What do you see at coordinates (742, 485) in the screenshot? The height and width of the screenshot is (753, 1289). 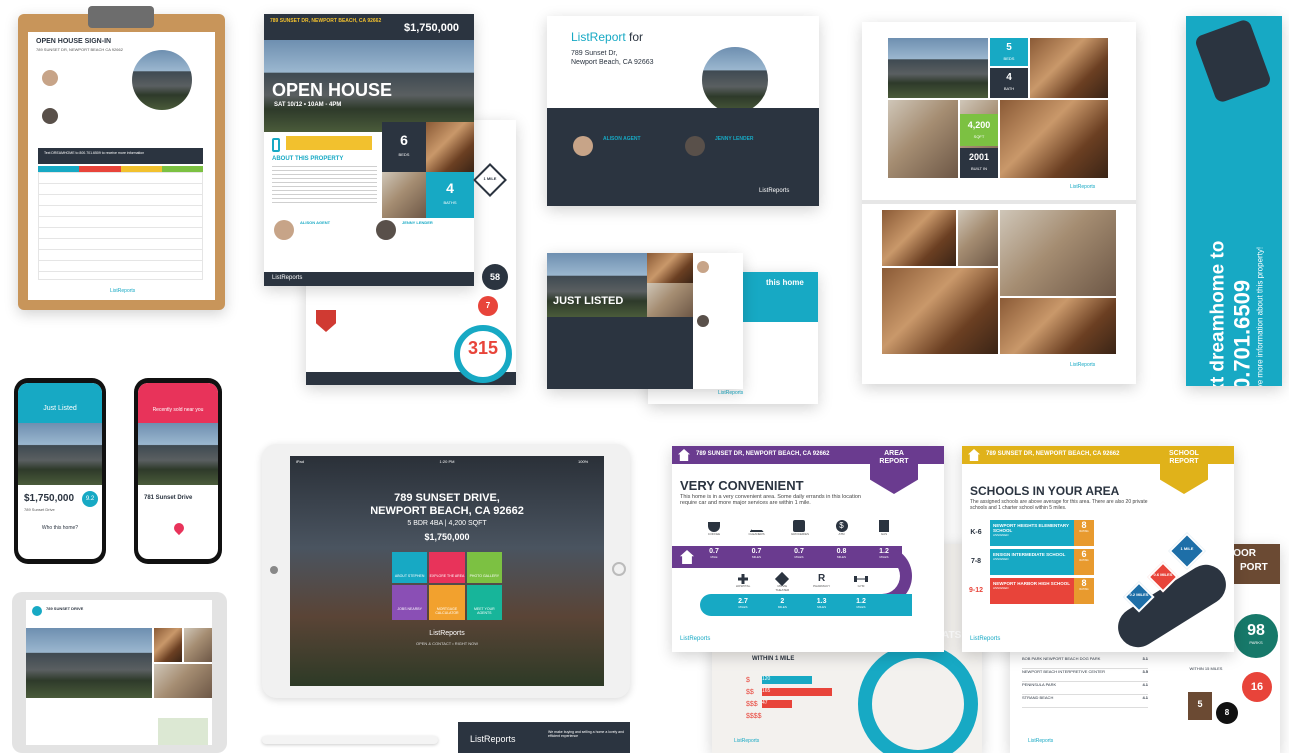 I see `area-report-headline: VERY CONVENIENT` at bounding box center [742, 485].